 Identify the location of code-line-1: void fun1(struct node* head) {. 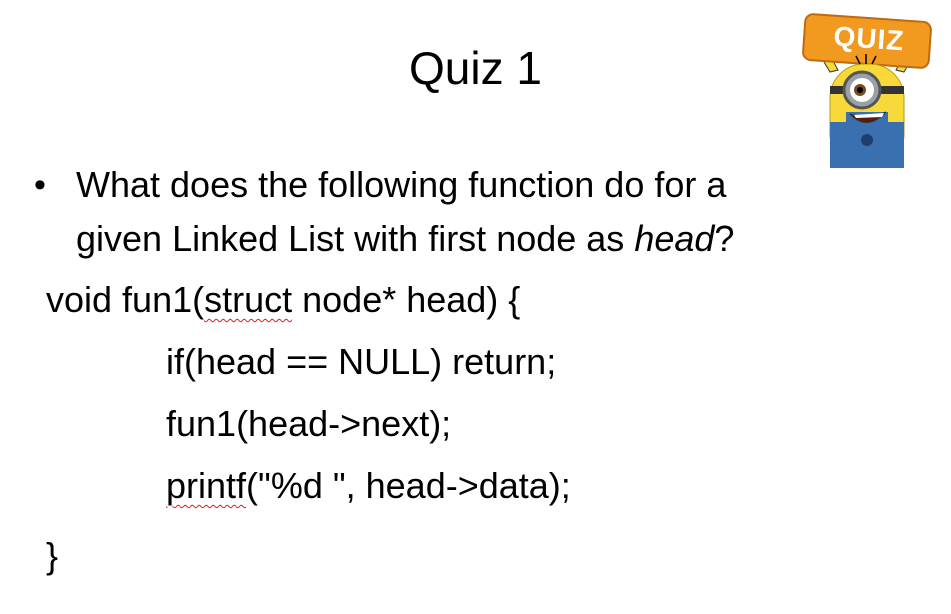
(283, 300).